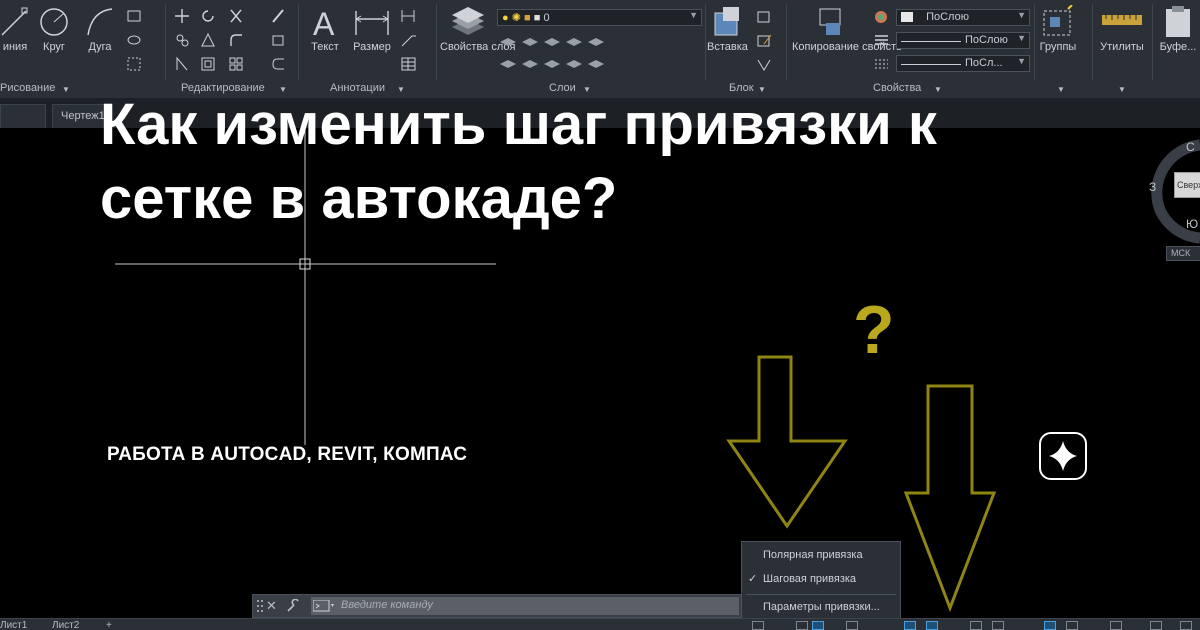 The height and width of the screenshot is (630, 1200). I want to click on status-bar: Лист1 Лист2 +, so click(600, 624).